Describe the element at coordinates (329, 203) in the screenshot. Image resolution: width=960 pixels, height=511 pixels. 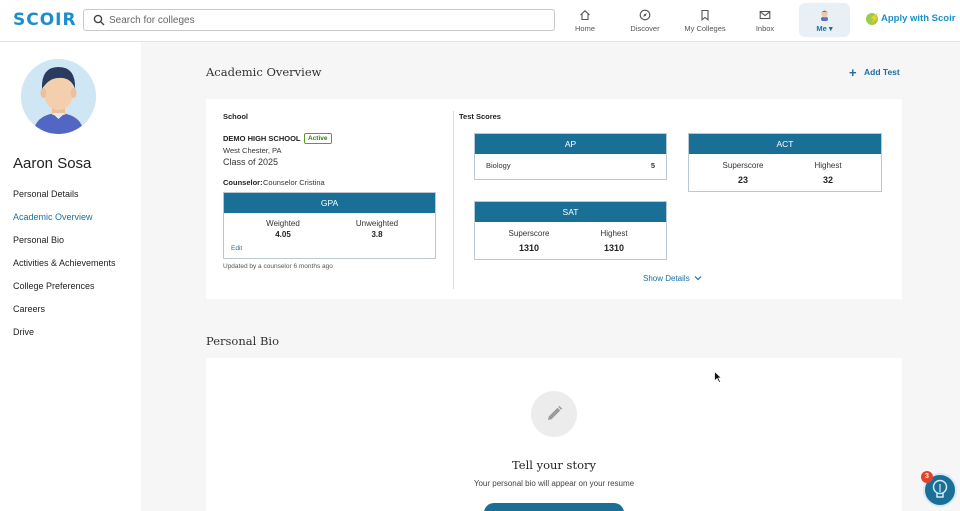
I see `gpa-header: GPA` at that location.